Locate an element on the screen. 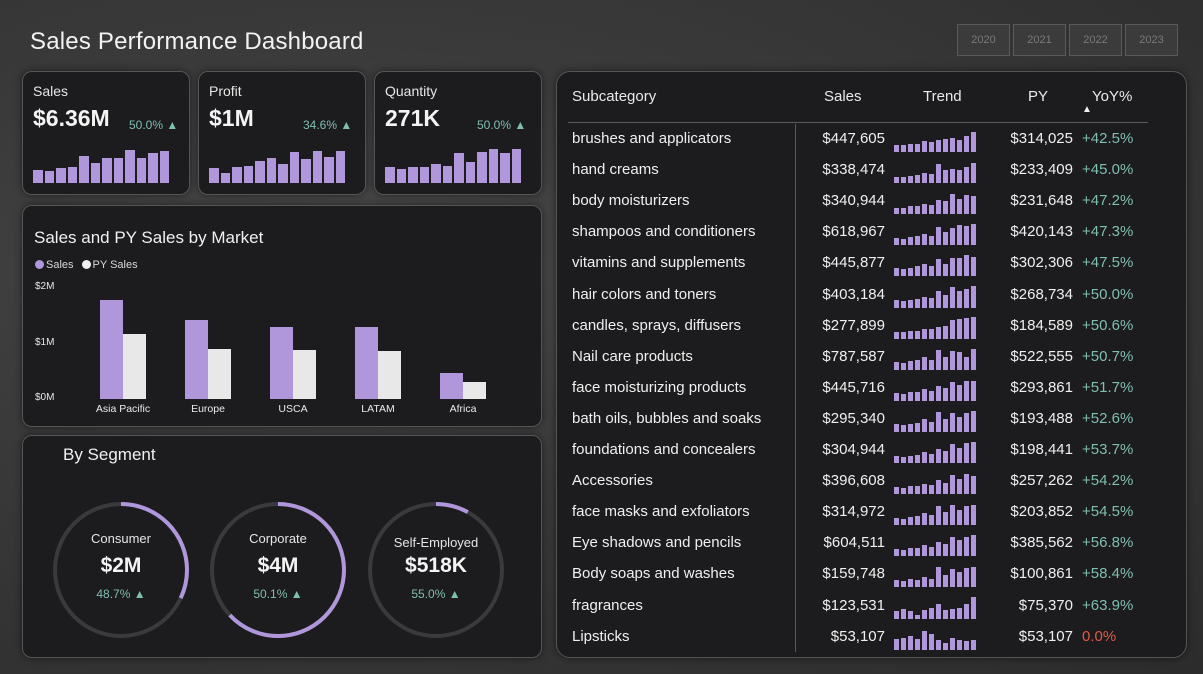  column-header-sales: Sales is located at coordinates (843, 96).